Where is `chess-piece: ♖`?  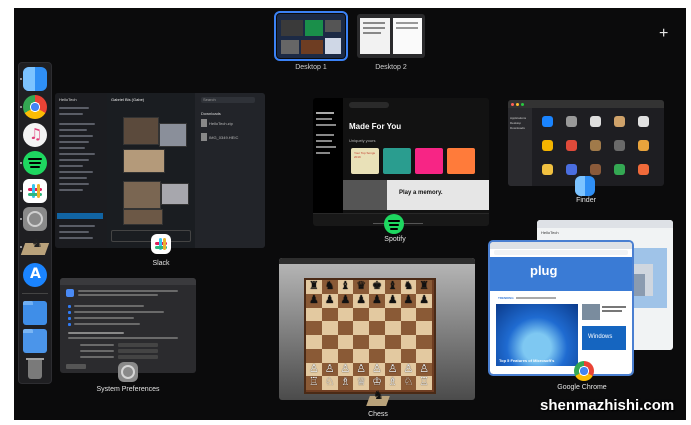 chess-piece: ♖ is located at coordinates (314, 382).